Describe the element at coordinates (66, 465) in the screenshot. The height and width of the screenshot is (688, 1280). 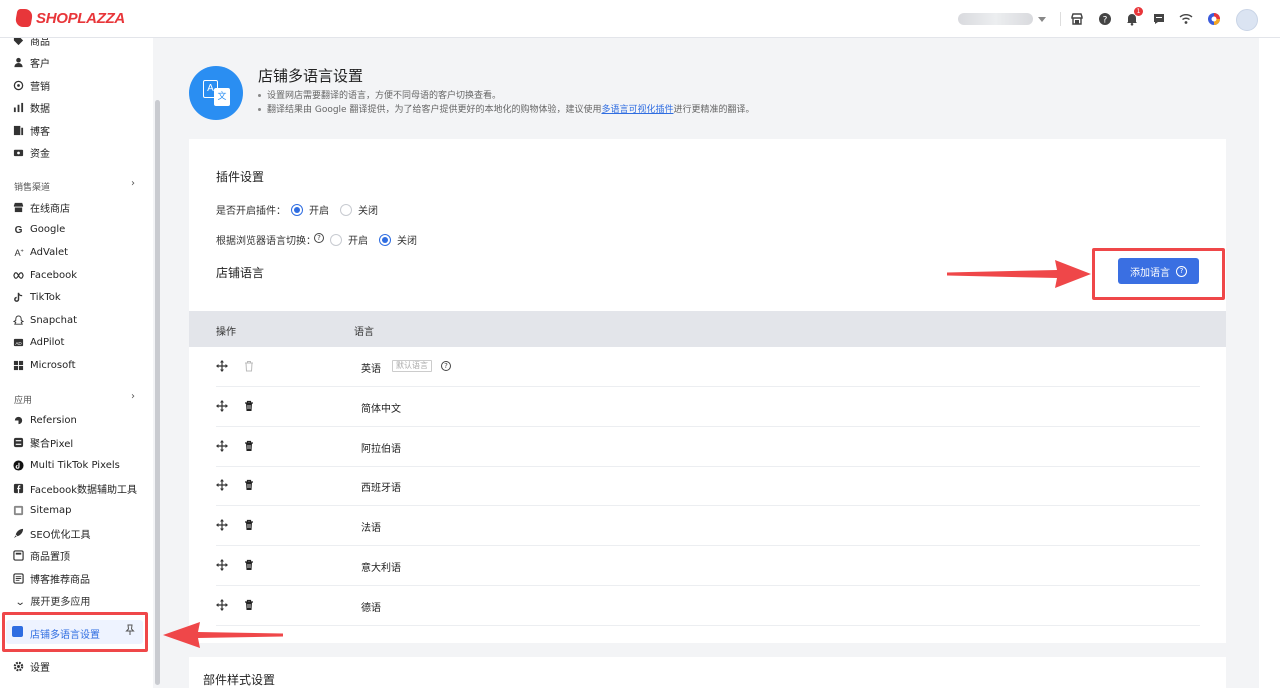
I see `sidebar-item-multi-tiktok-pixels: Multi TikTok Pixels` at that location.